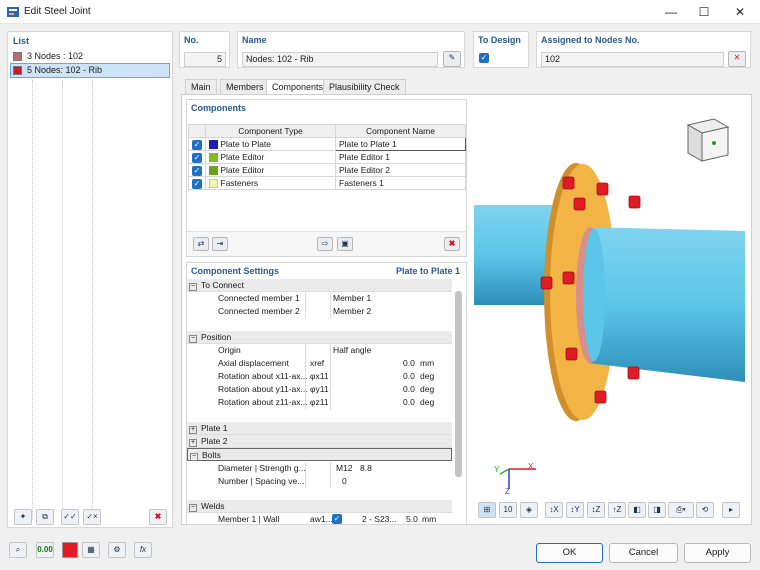 The image size is (760, 570). Describe the element at coordinates (632, 59) in the screenshot. I see `assigned-nodes-field: 102` at that location.